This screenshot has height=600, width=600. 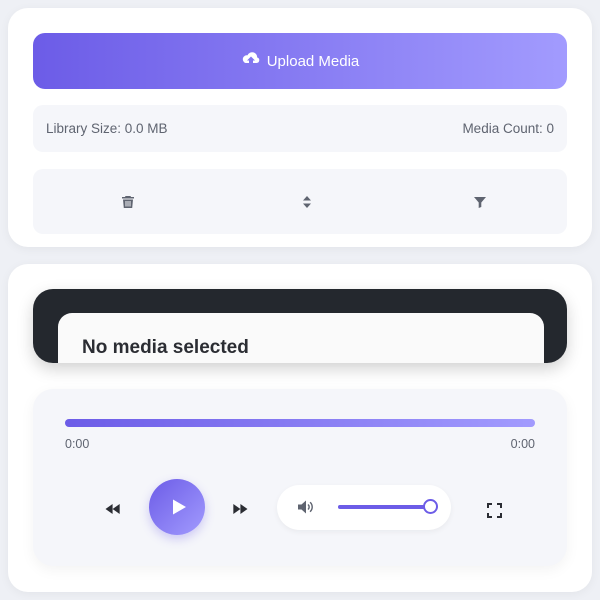 What do you see at coordinates (508, 128) in the screenshot?
I see `media-count: Media Count: 0` at bounding box center [508, 128].